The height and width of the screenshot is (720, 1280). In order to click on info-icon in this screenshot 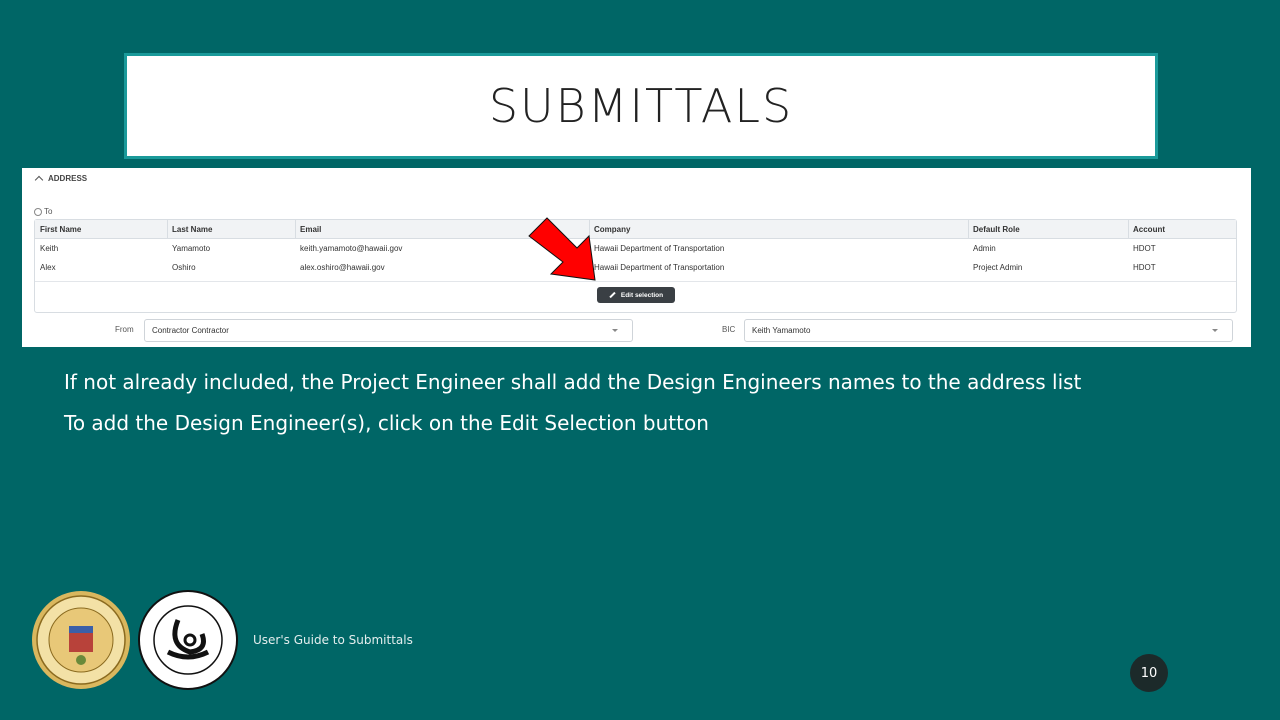, I will do `click(38, 211)`.